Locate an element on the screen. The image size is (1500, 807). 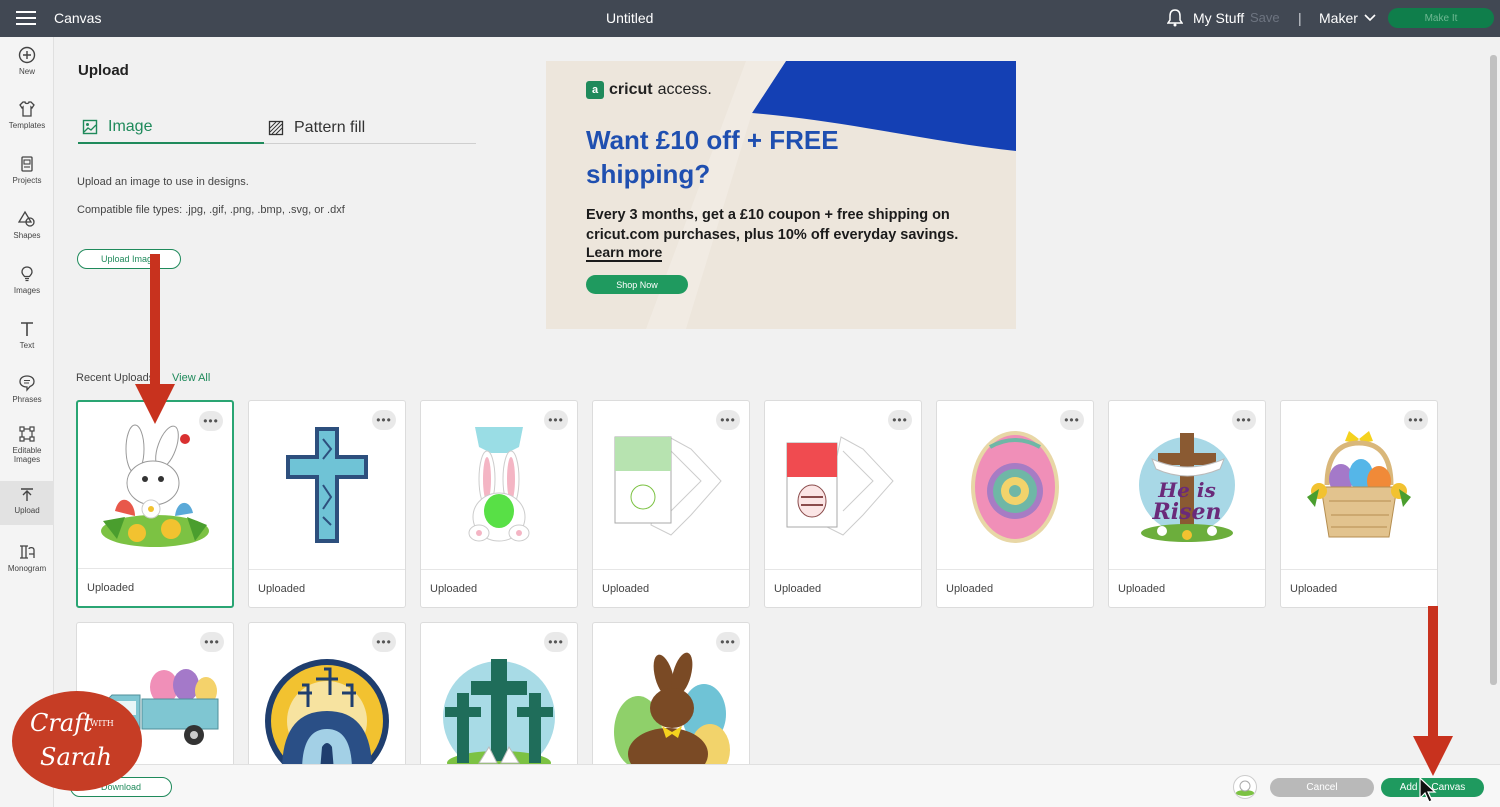
view-all-link: View All is located at coordinates (191, 378).